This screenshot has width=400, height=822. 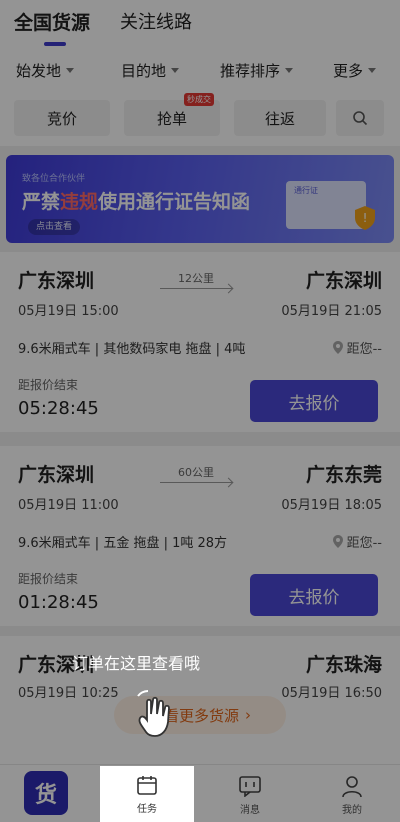 I want to click on guide-tip: 订单在这里查看哦, so click(x=136, y=663).